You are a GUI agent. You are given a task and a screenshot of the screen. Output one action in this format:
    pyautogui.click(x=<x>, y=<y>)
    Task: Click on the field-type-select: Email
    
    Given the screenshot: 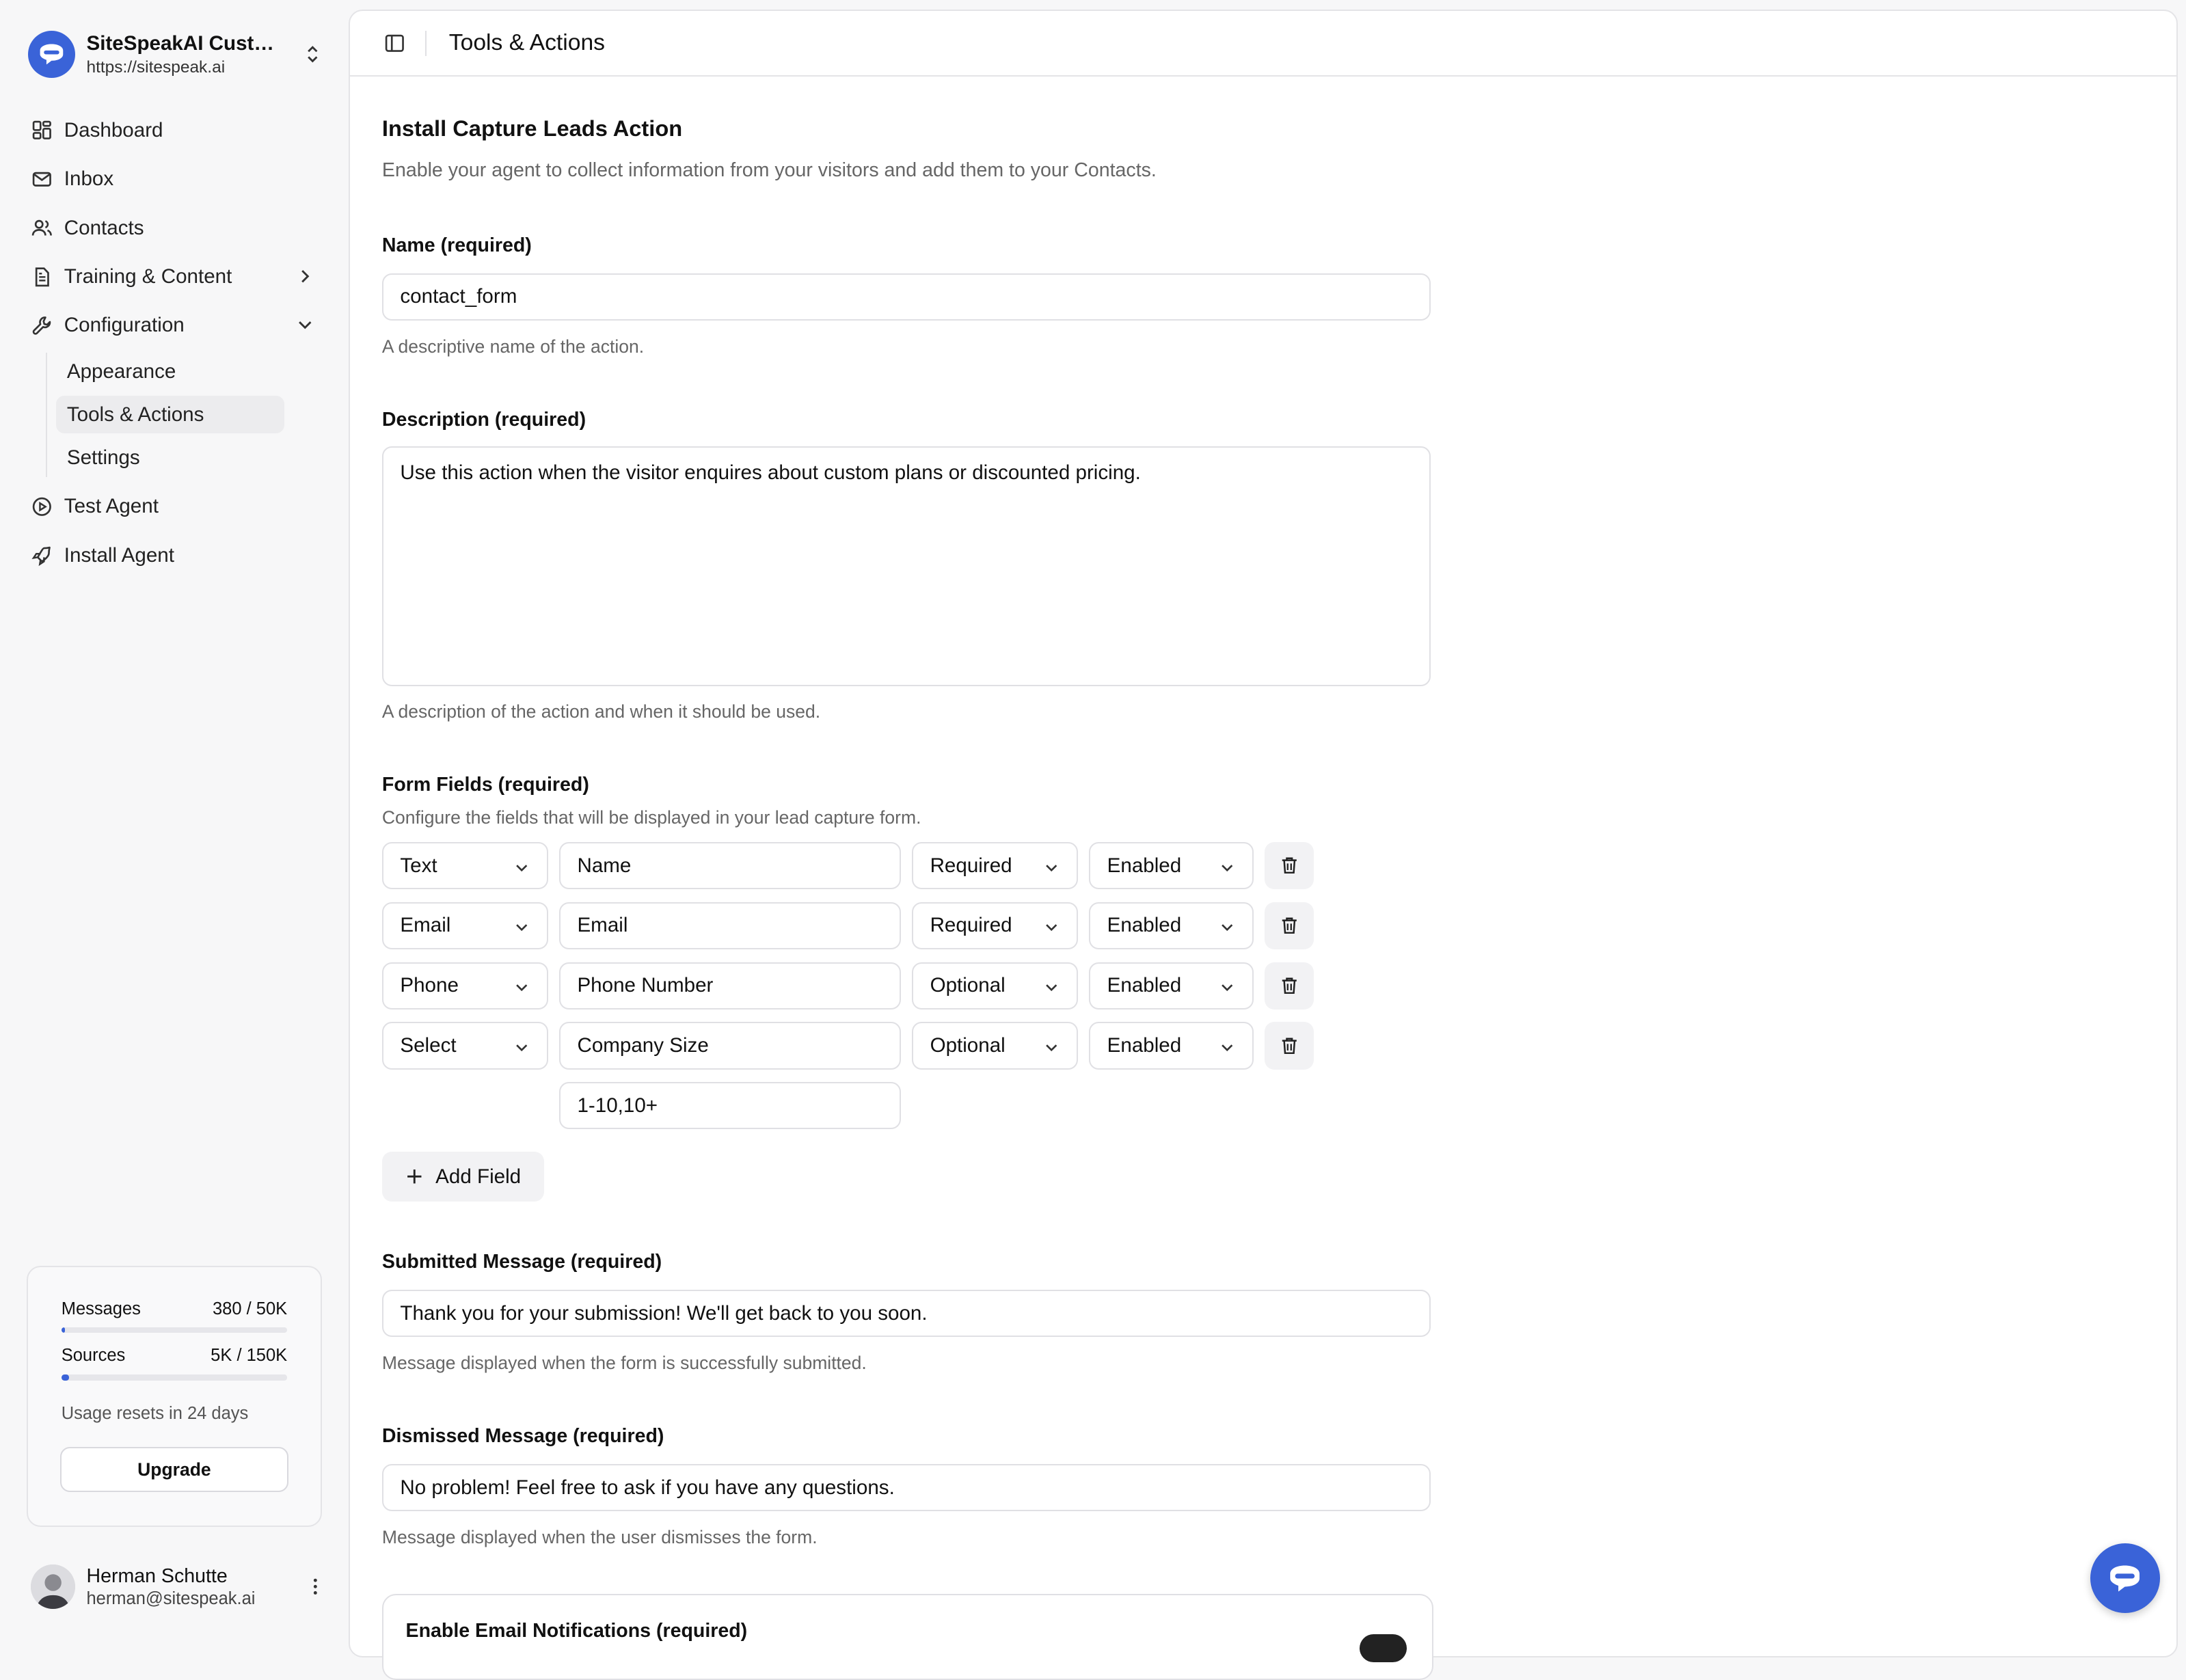 What is the action you would take?
    pyautogui.click(x=464, y=926)
    